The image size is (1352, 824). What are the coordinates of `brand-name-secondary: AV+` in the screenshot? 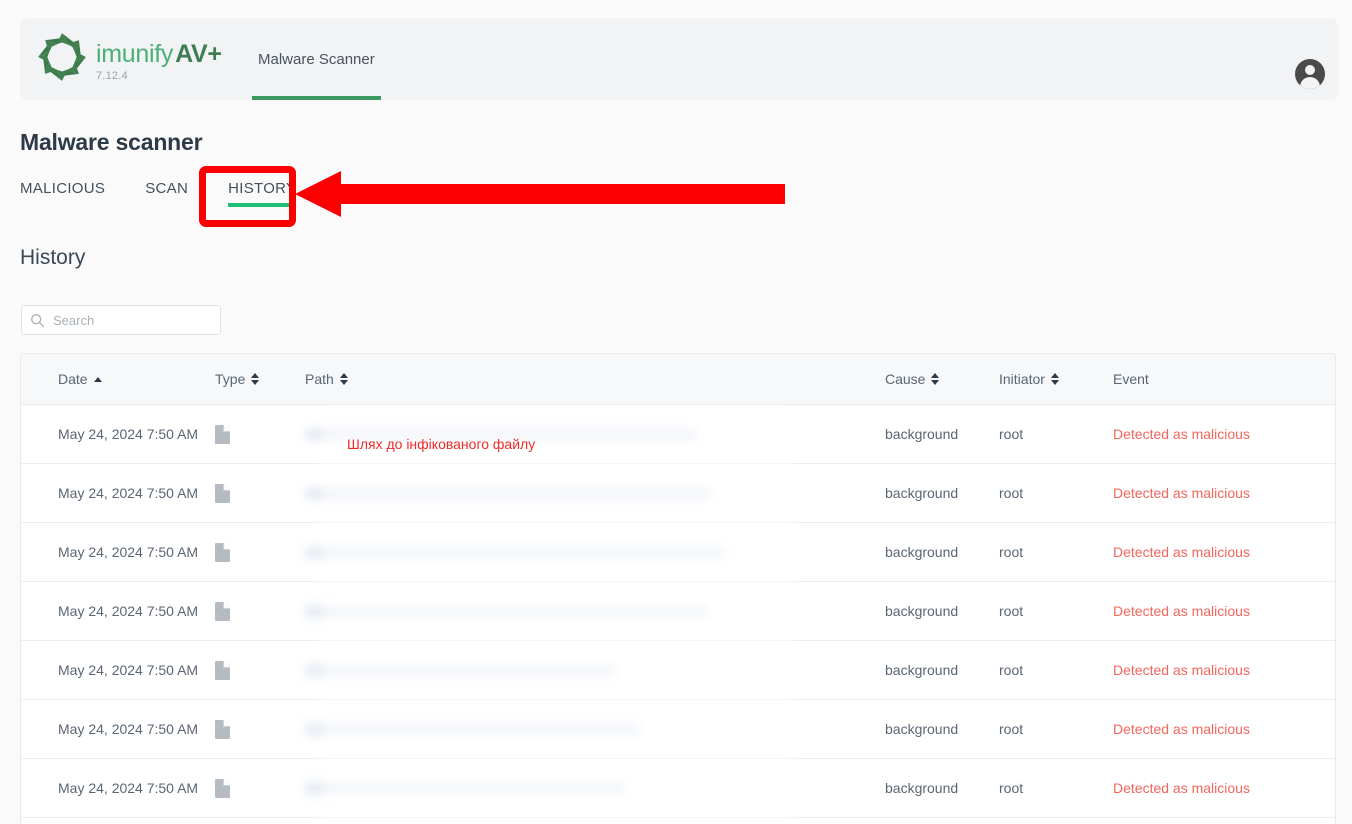 It's located at (198, 54).